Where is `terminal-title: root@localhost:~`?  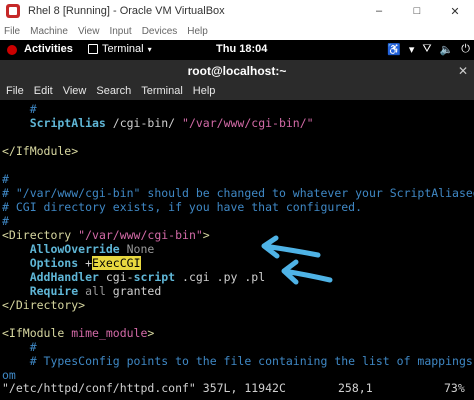
terminal-title: root@localhost:~ is located at coordinates (237, 71).